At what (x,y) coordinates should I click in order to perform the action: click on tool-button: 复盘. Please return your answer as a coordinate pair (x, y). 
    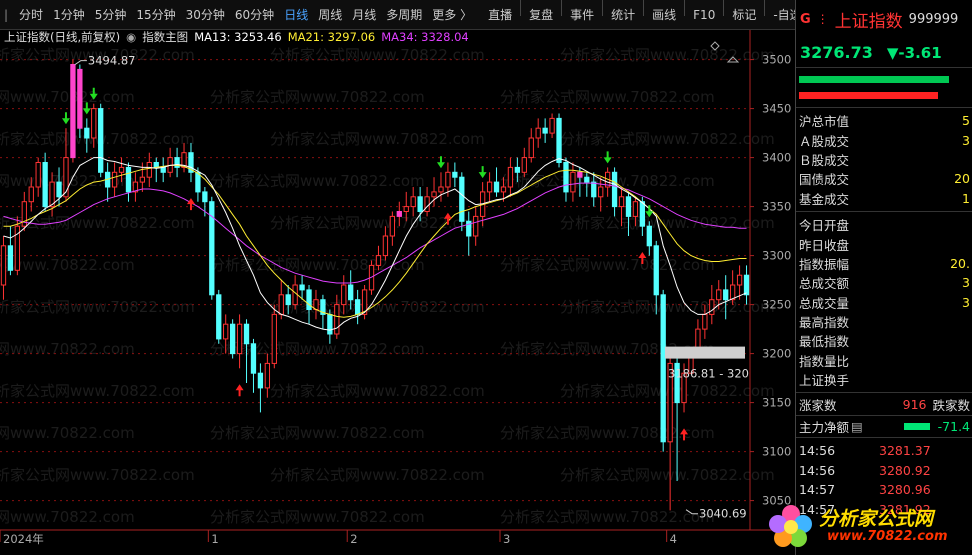
    Looking at the image, I should click on (541, 14).